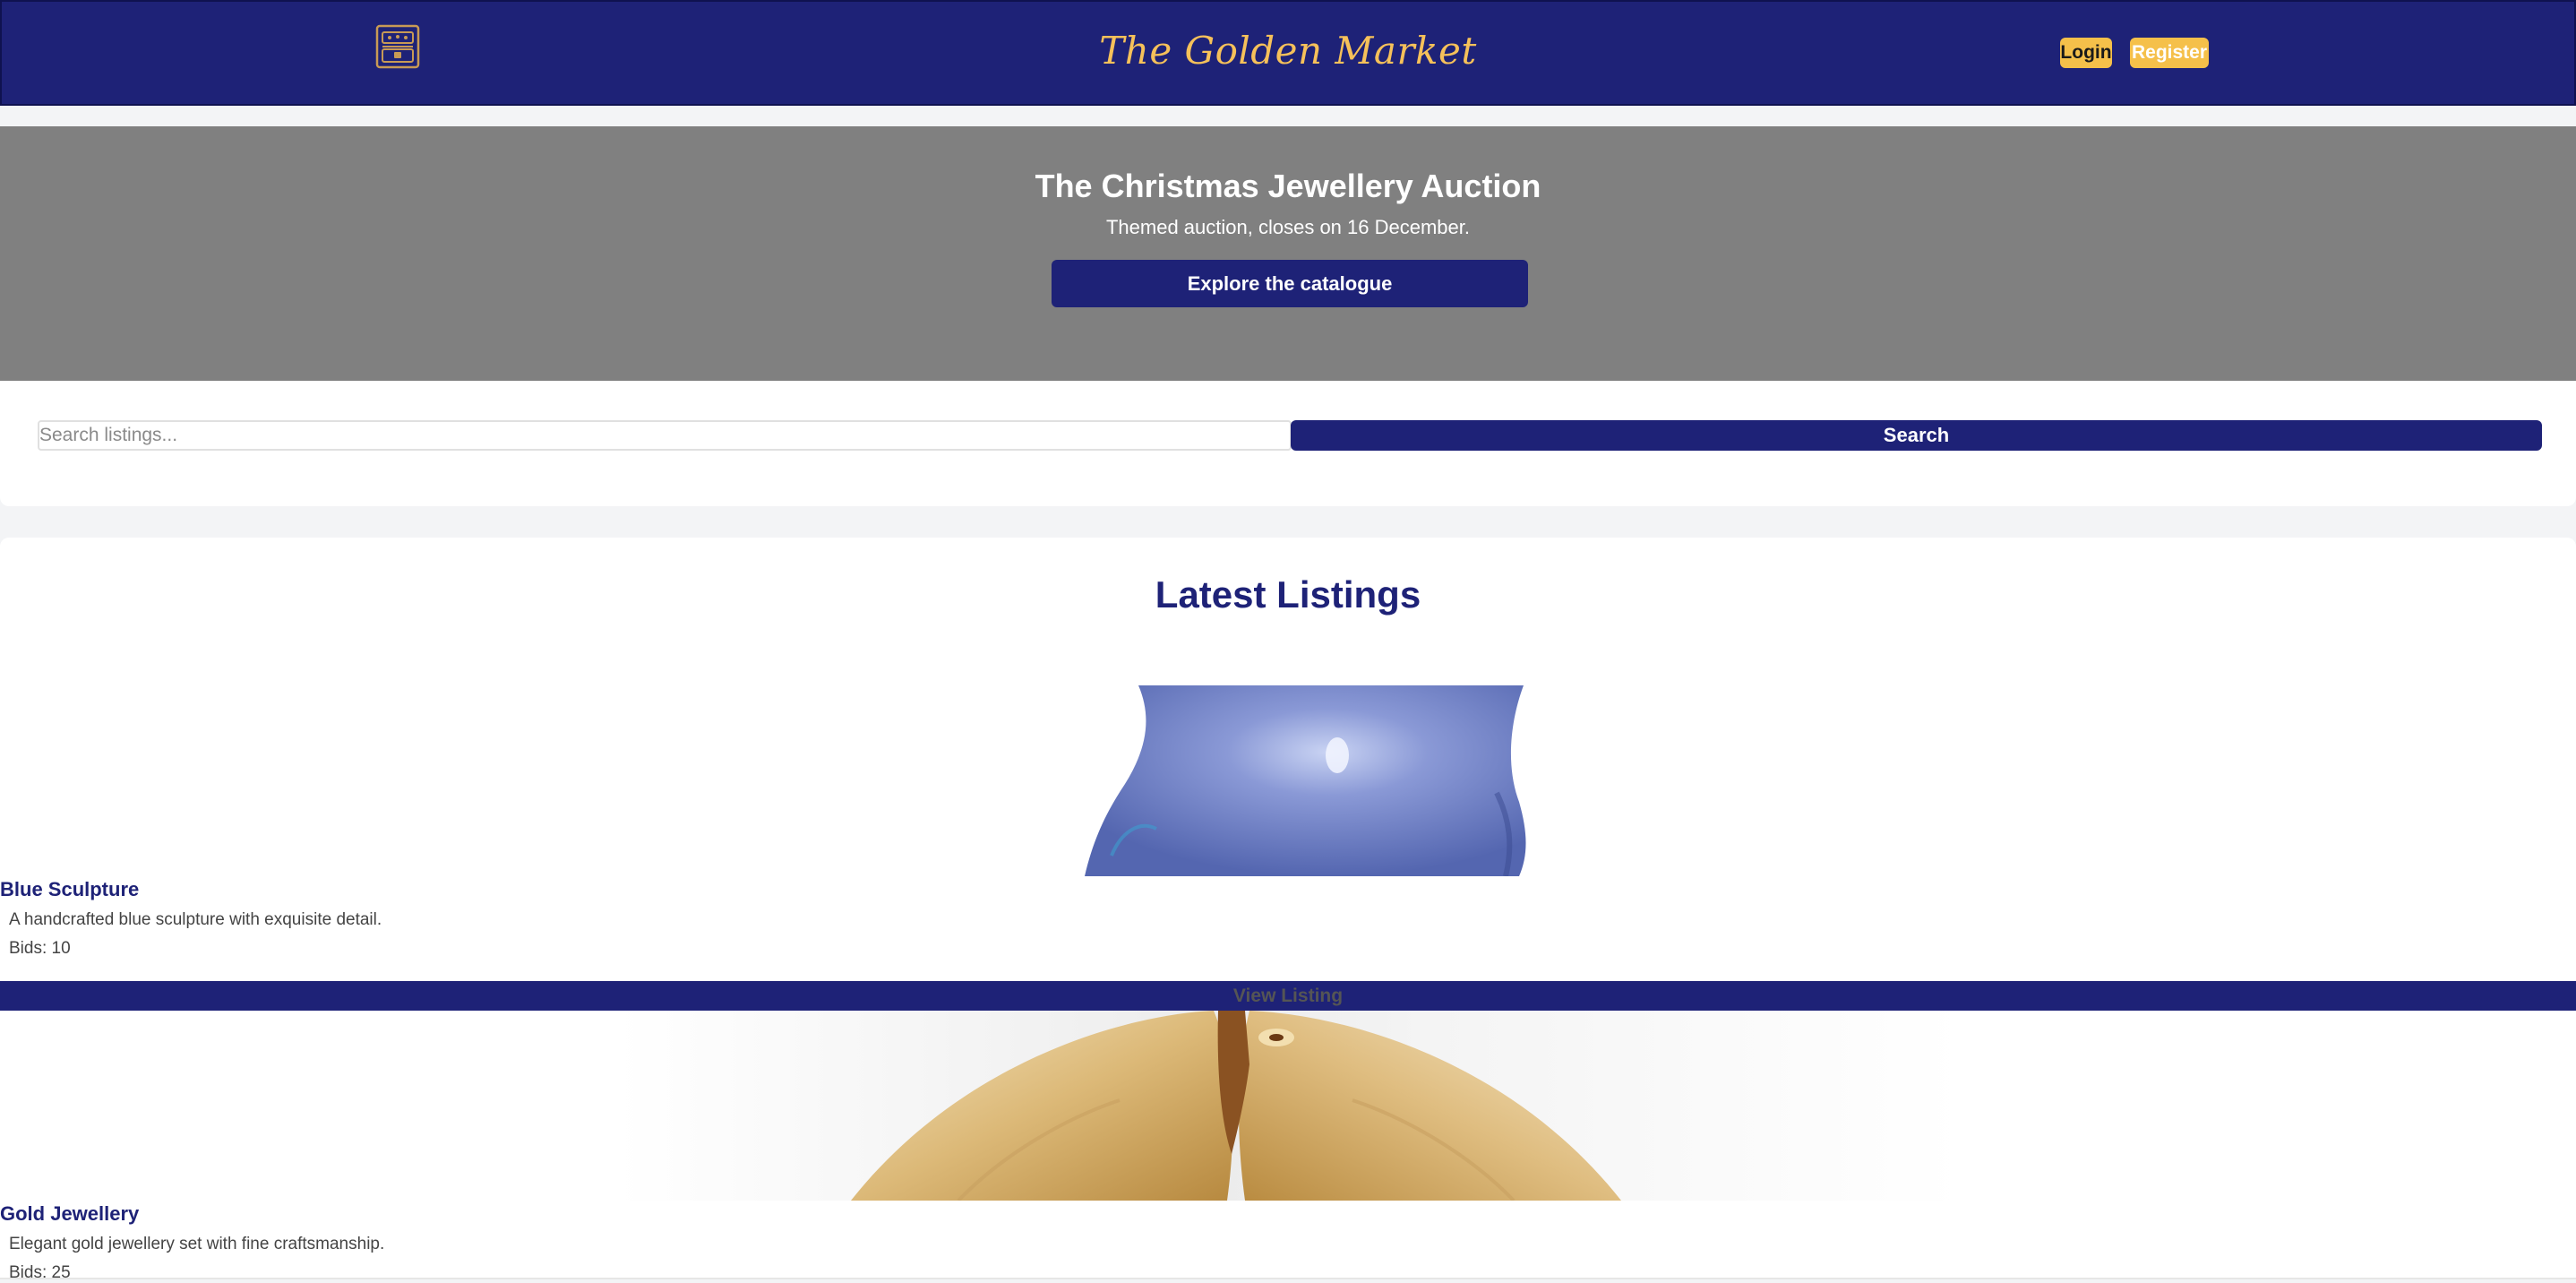 The height and width of the screenshot is (1283, 2576). I want to click on login-button: Login, so click(2086, 53).